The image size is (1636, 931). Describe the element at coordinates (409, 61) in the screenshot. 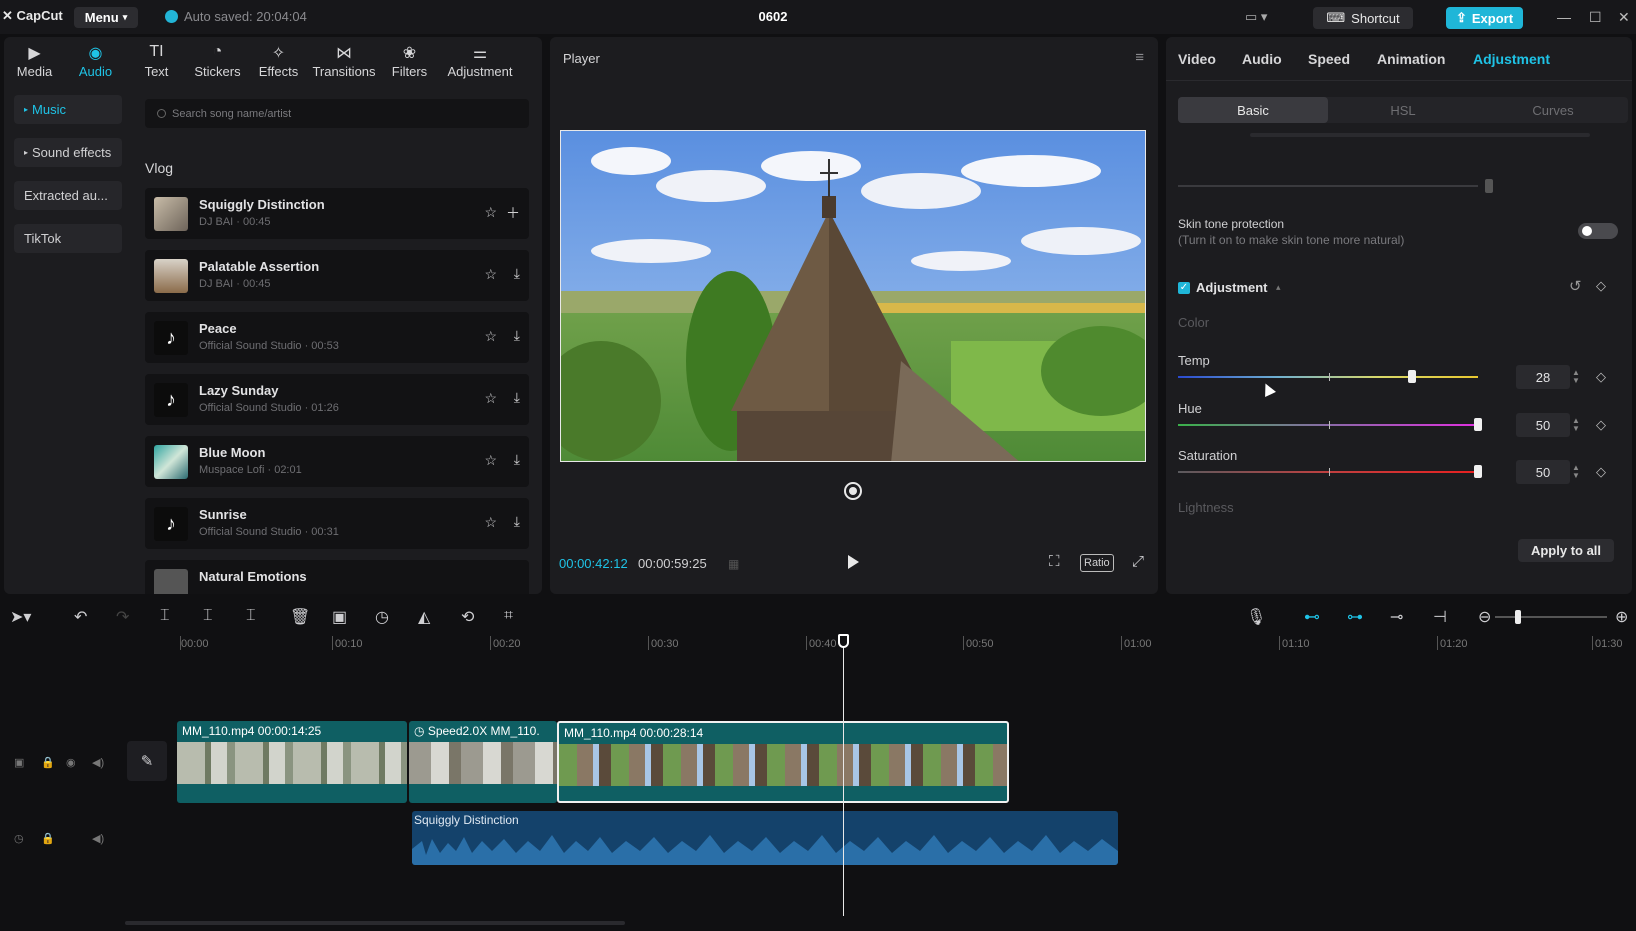

I see `tab-filters: ❀ Filters` at that location.